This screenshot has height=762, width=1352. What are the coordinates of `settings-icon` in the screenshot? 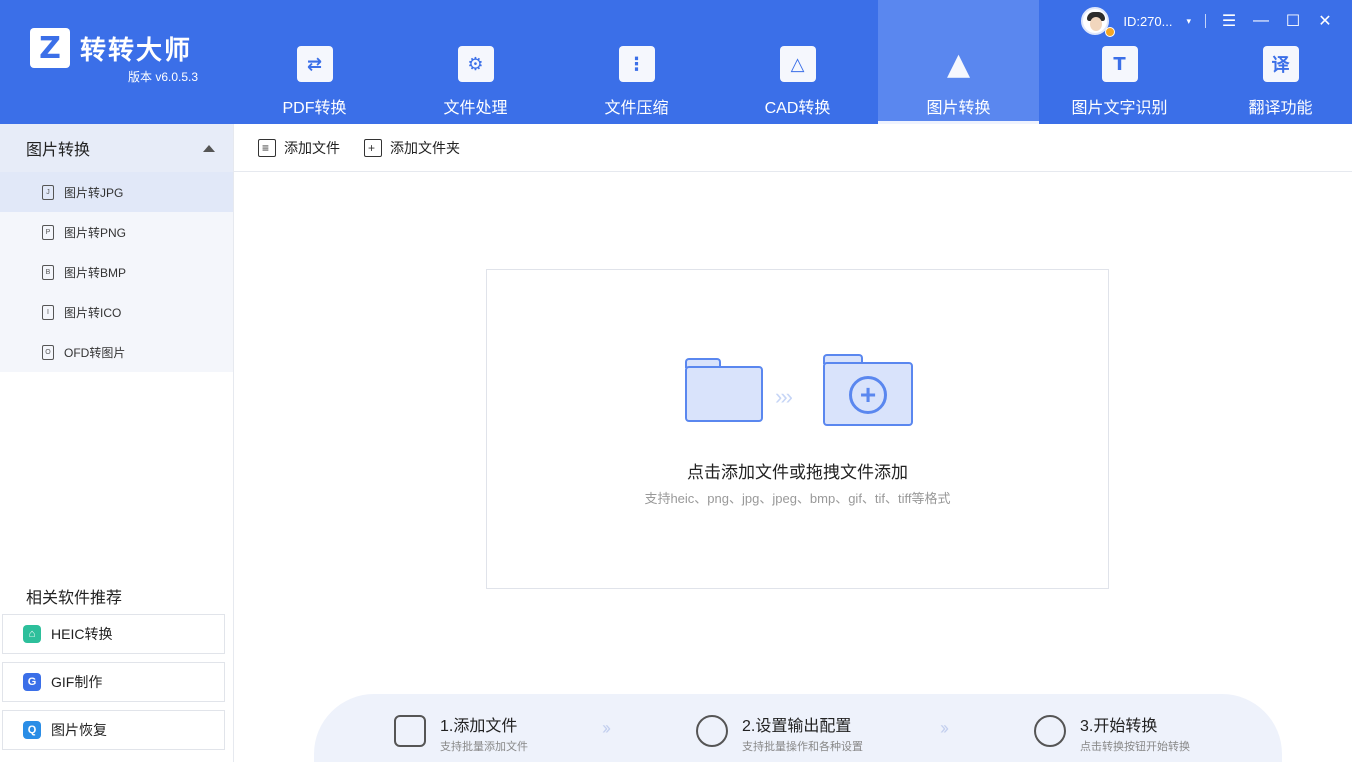 It's located at (712, 731).